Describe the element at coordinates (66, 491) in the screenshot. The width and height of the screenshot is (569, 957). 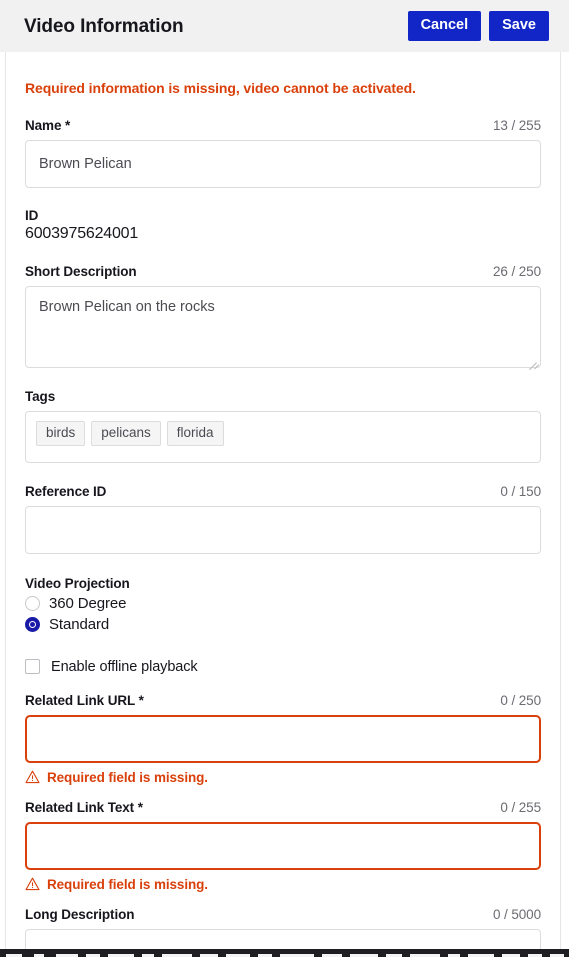
I see `field-reference-id-label: Reference ID` at that location.